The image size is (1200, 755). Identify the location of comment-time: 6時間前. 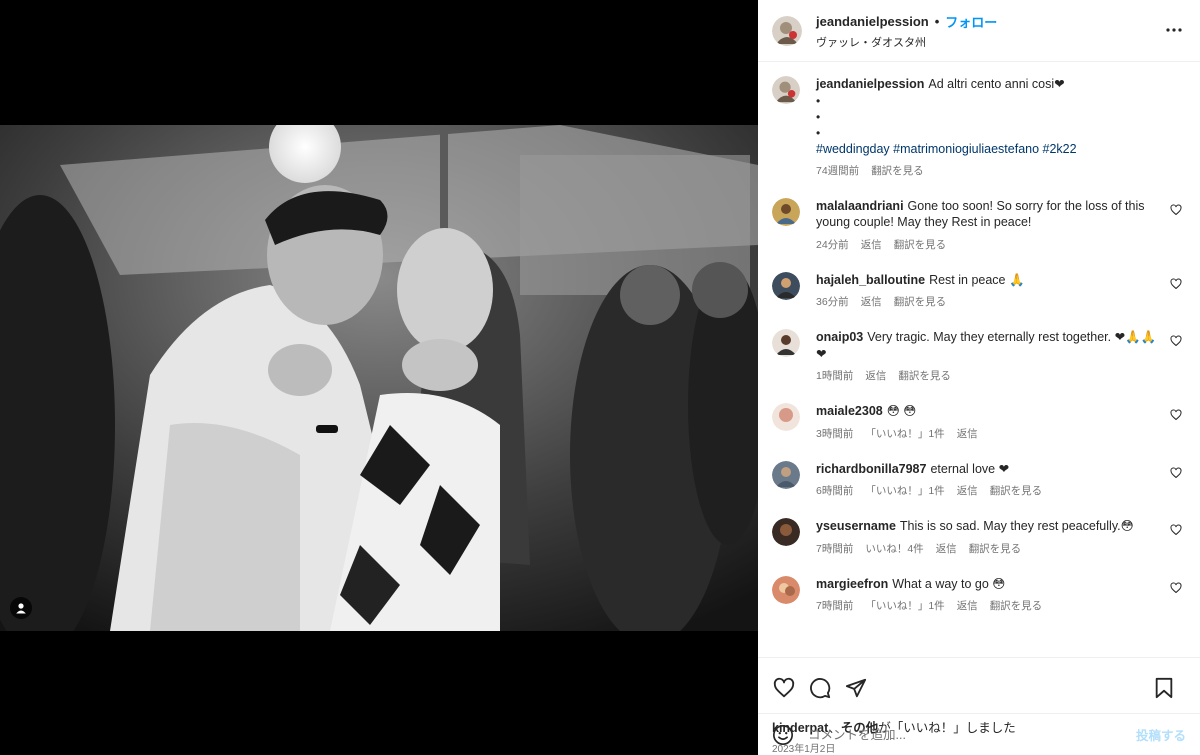
(834, 490).